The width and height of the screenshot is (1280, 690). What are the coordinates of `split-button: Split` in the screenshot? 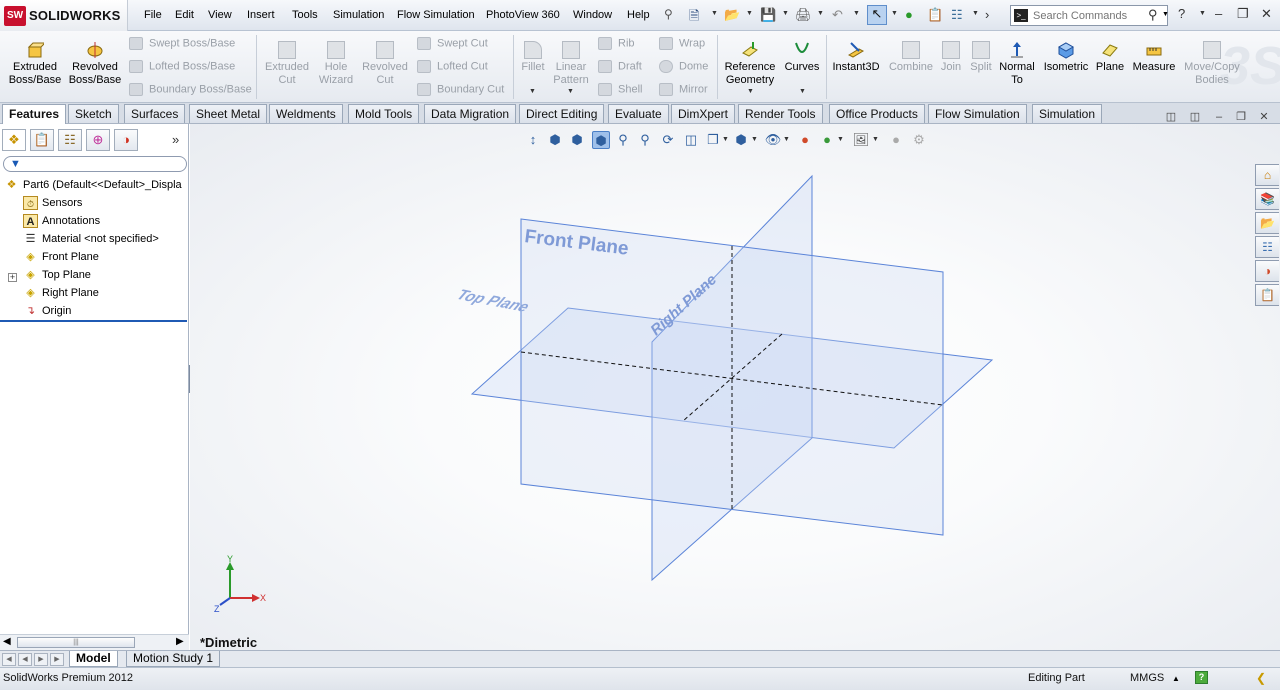 It's located at (981, 57).